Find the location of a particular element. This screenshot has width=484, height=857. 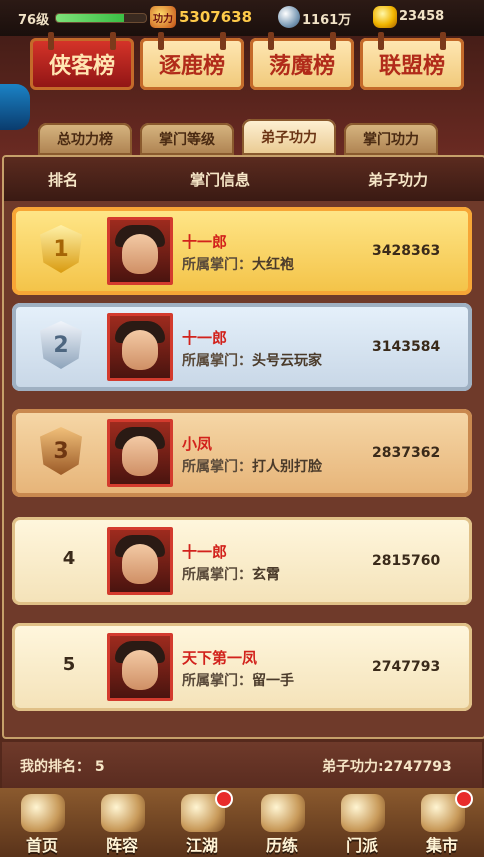

disciple-power-value: 2747793 is located at coordinates (406, 667).